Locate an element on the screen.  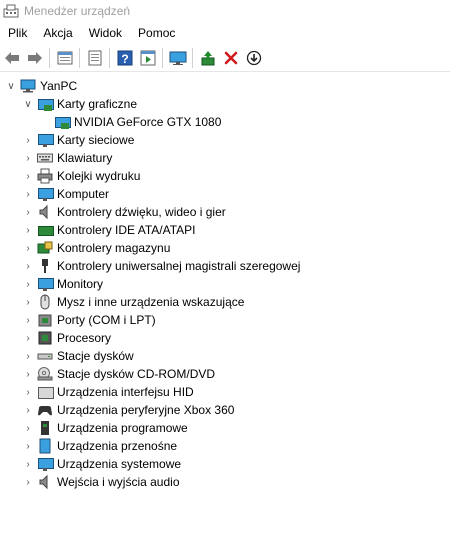
tree-device-label: NVIDIA GeForce GTX 1080 is located at coordinates (148, 122).